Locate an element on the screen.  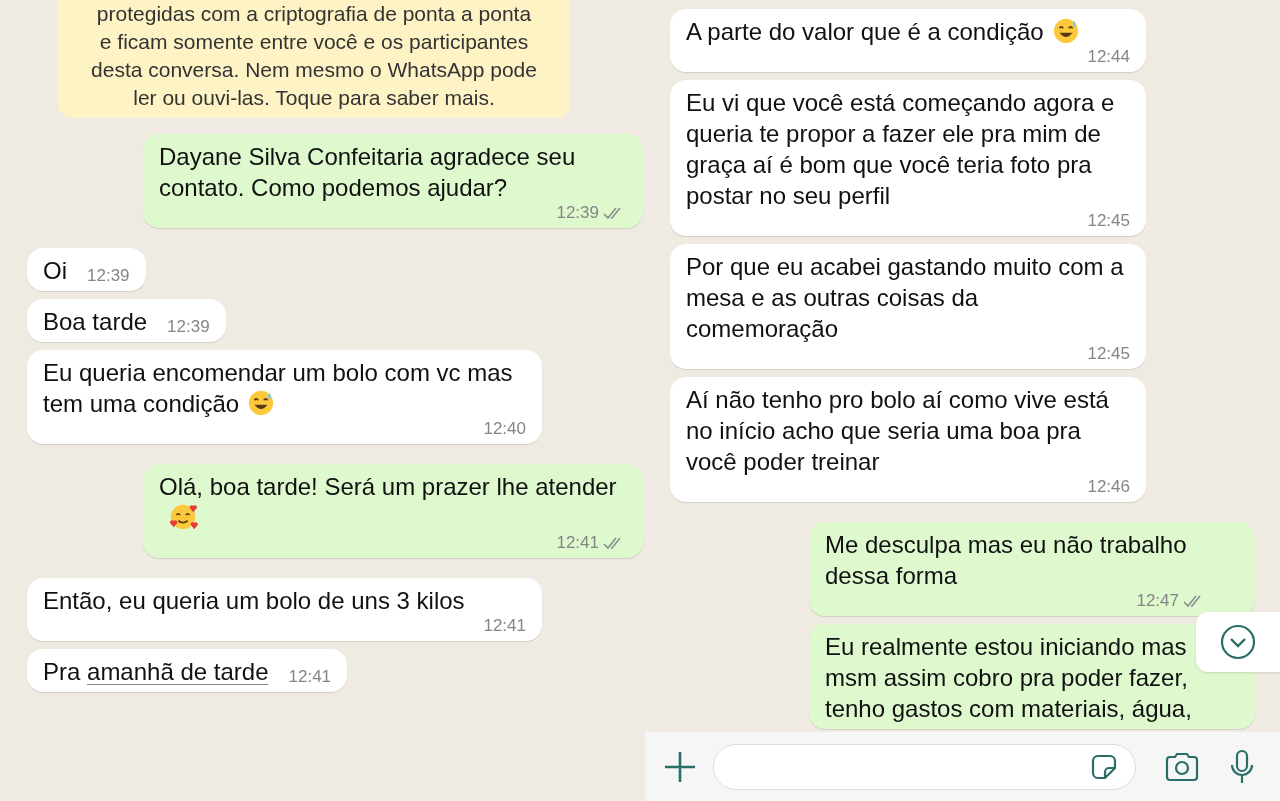
notice-text: desta conversa. Nem mesmo o WhatsApp pode is located at coordinates (314, 70).